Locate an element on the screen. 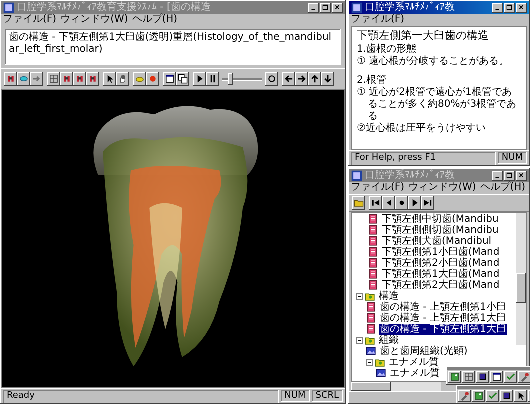 This screenshot has width=530, height=404. tree-item: 下顎左側中切歯(Mandibu is located at coordinates (440, 219).